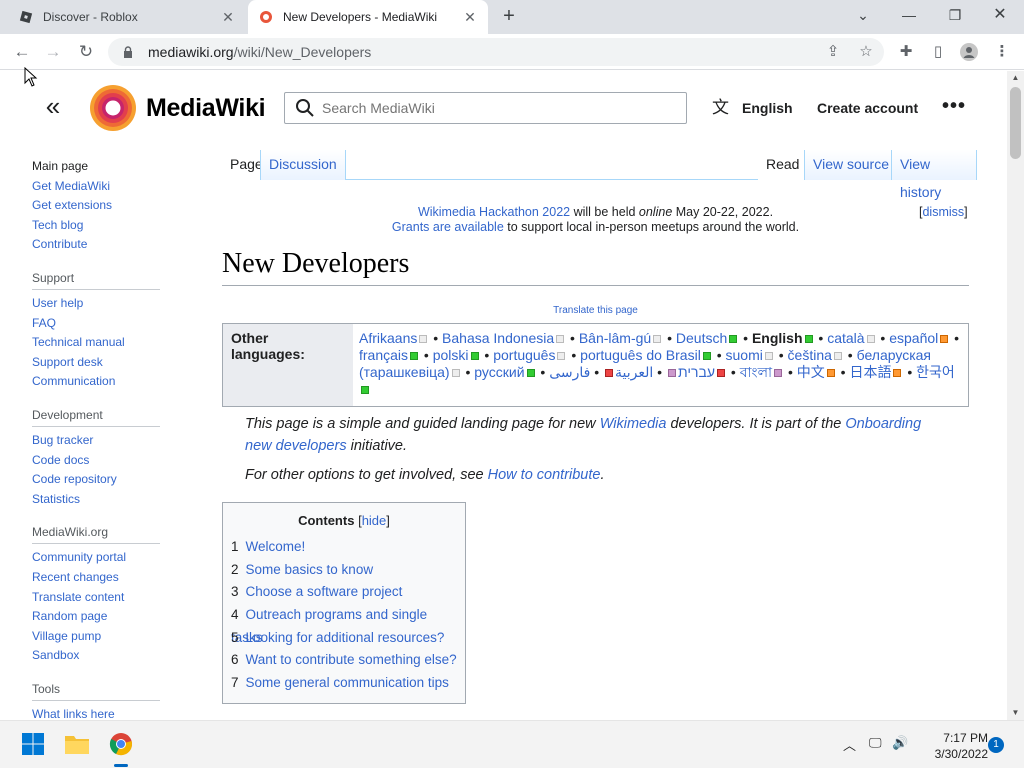  What do you see at coordinates (96, 637) in the screenshot?
I see `sidebar-link: Village pump` at bounding box center [96, 637].